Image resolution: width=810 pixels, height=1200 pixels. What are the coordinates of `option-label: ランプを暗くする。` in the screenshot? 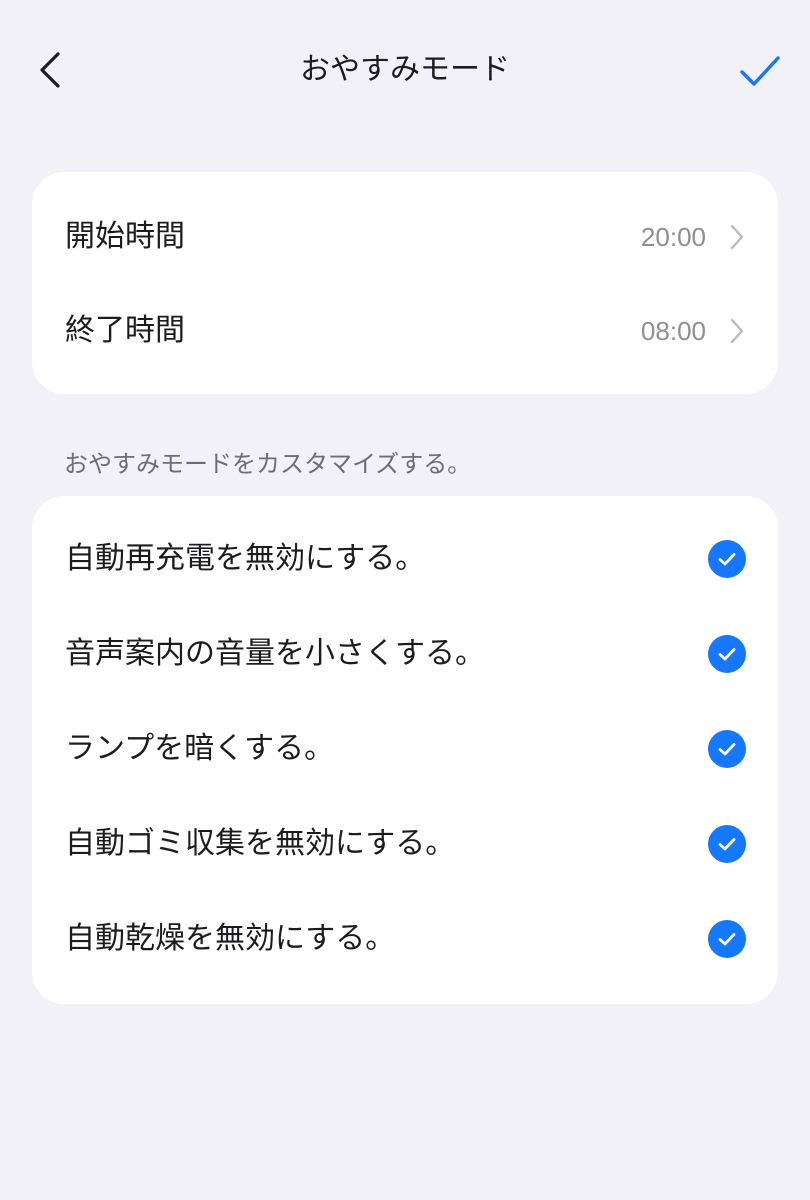 It's located at (200, 748).